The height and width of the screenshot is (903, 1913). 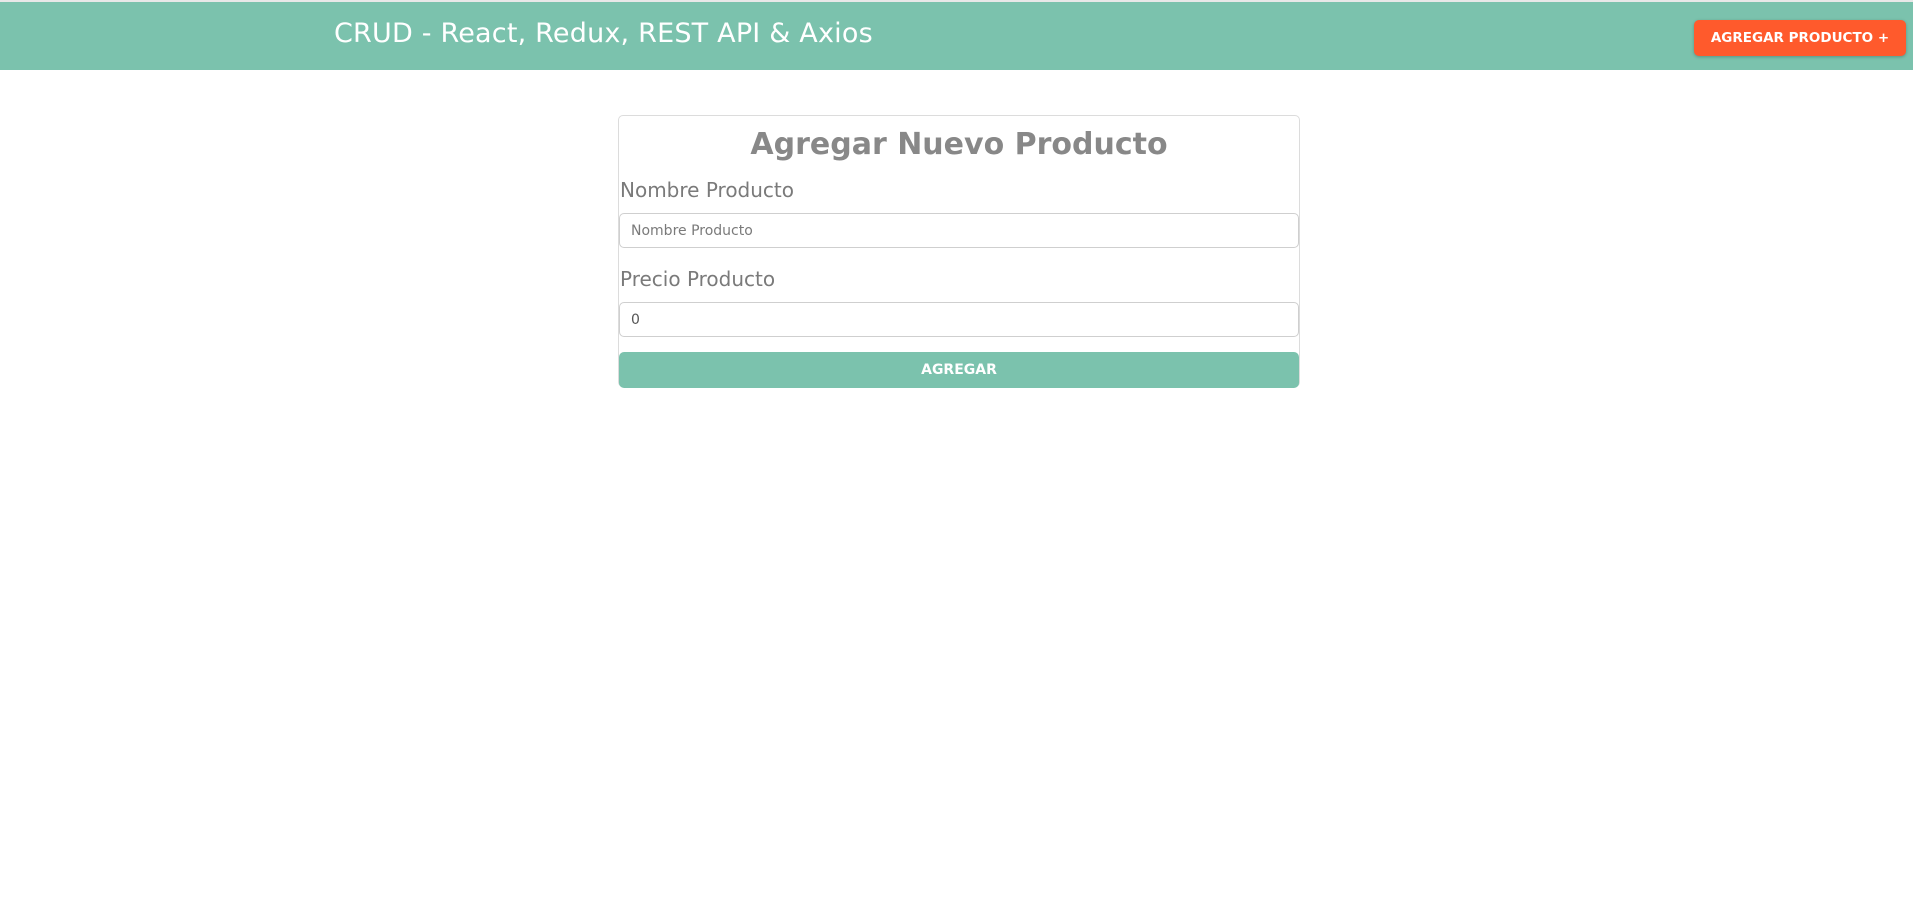 What do you see at coordinates (1800, 38) in the screenshot?
I see `add-product-button: Agregar Producto +` at bounding box center [1800, 38].